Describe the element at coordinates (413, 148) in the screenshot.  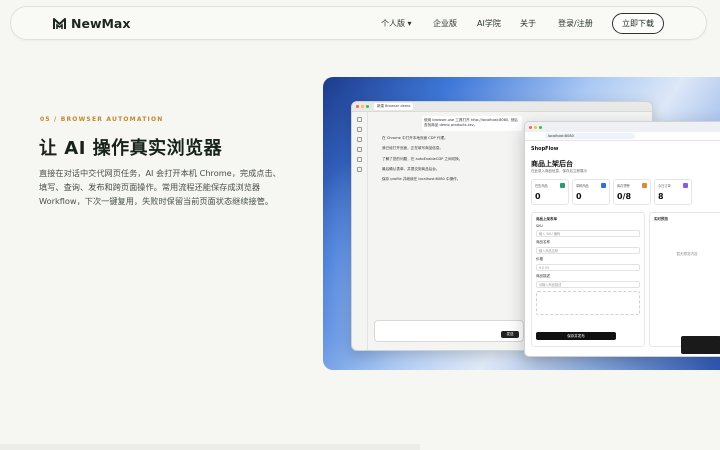
I see `chat-message: 我已经打开页面，正在填写商品信息。` at that location.